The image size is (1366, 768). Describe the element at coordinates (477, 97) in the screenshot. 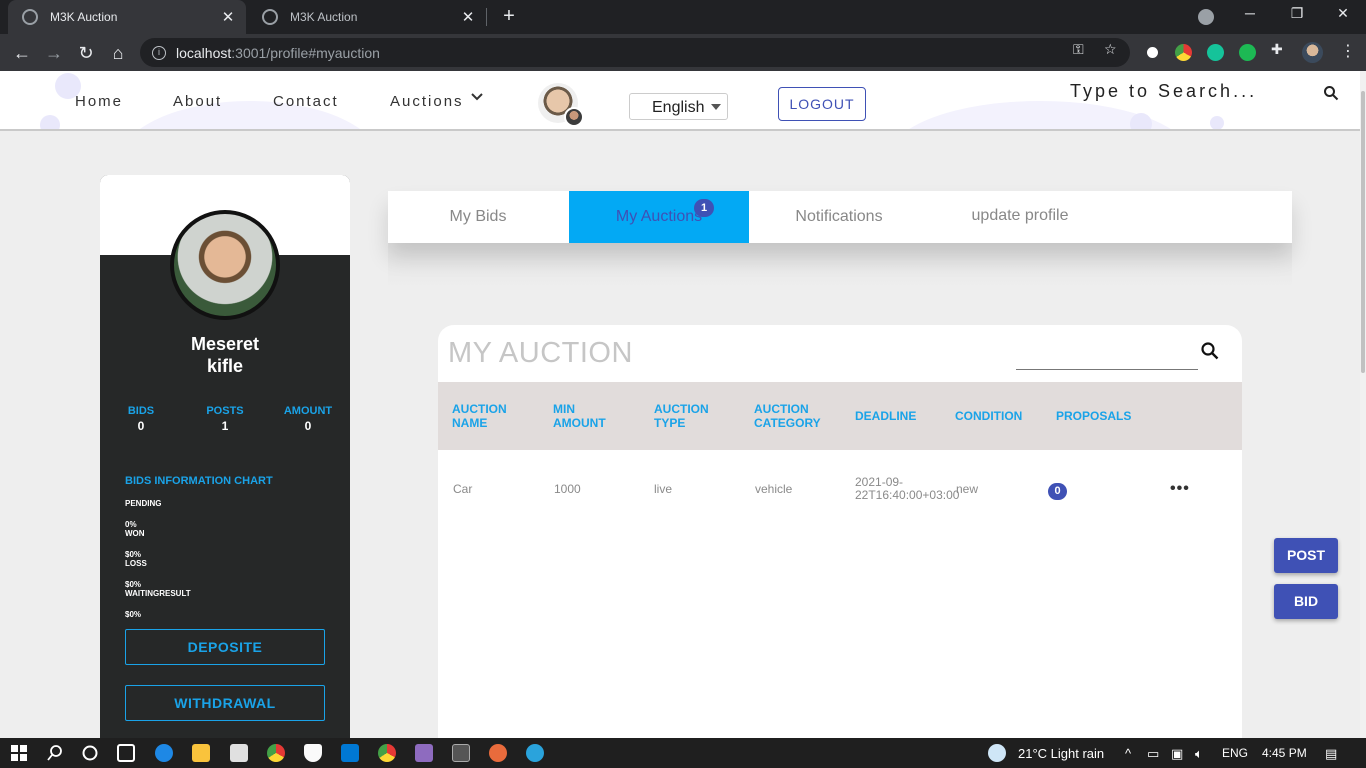

I see `chevron-down-icon` at that location.